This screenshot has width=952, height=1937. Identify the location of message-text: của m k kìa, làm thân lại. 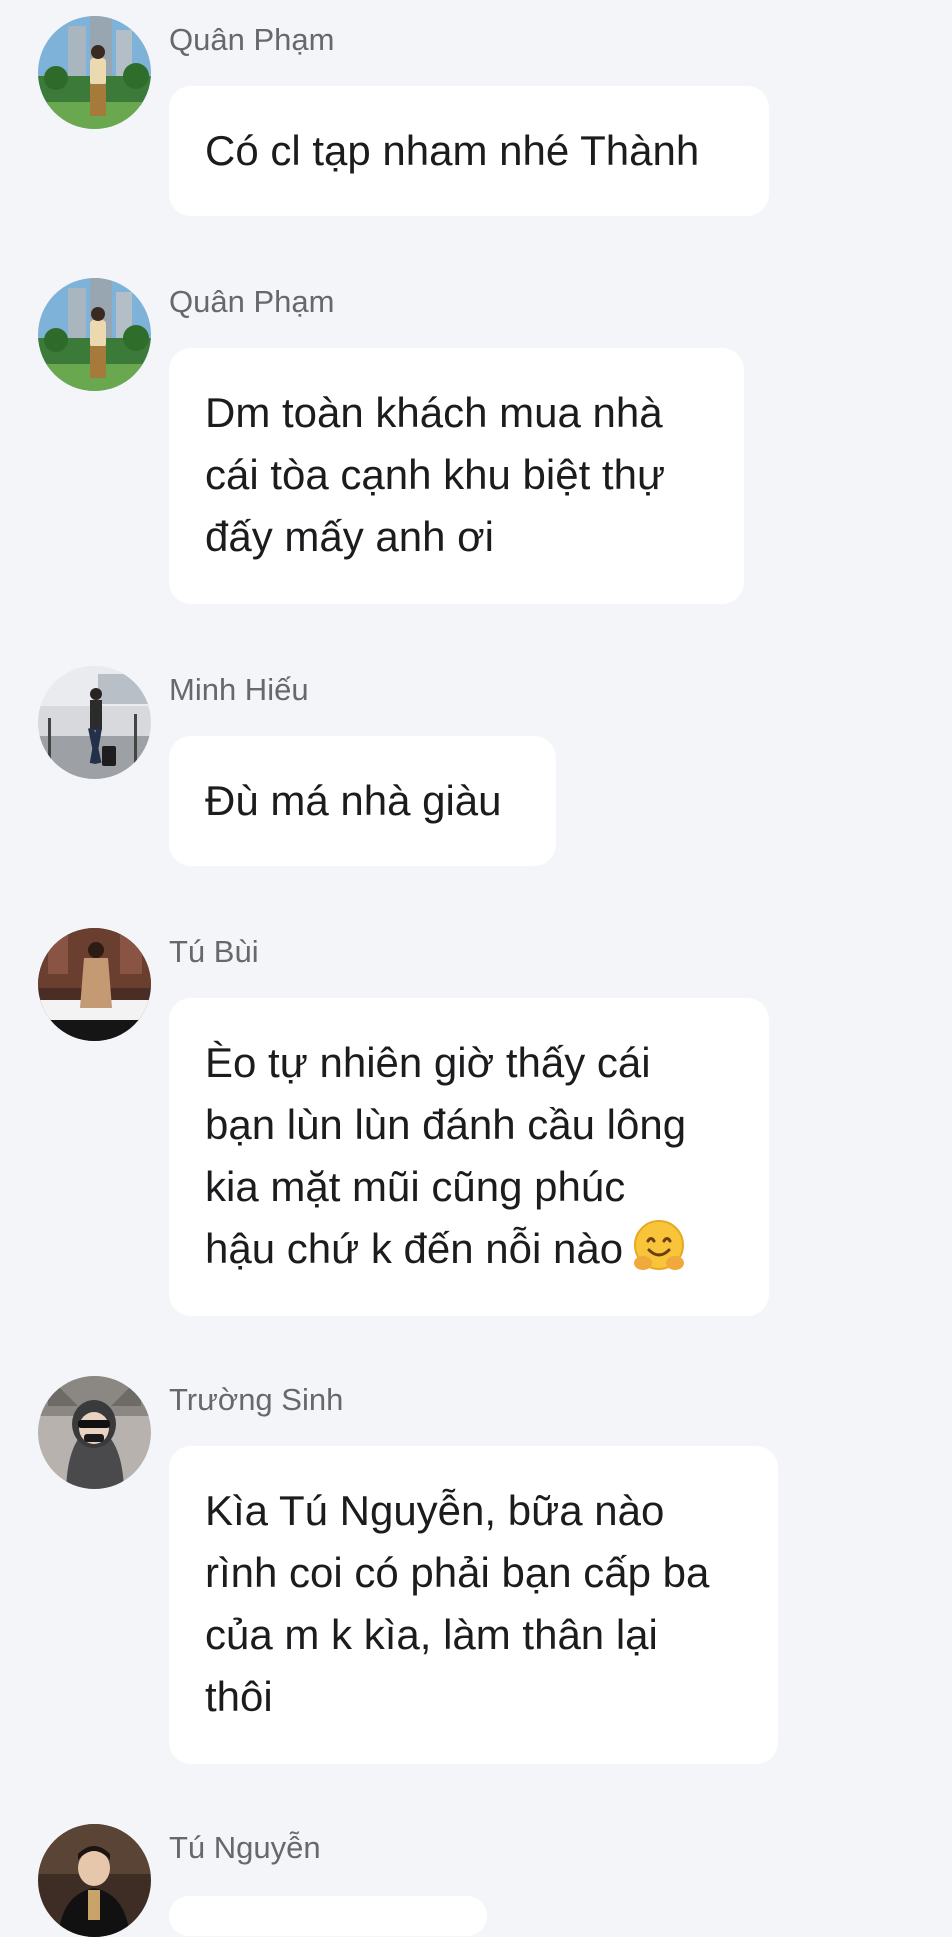
(431, 1634).